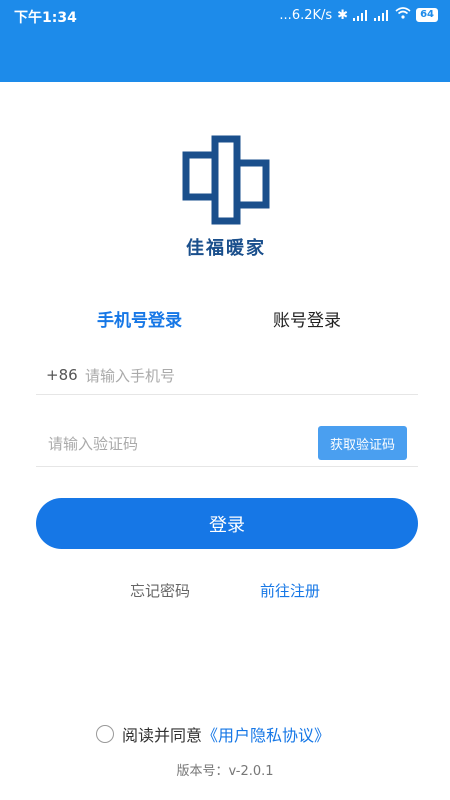  Describe the element at coordinates (62, 375) in the screenshot. I see `country-code: +86` at that location.